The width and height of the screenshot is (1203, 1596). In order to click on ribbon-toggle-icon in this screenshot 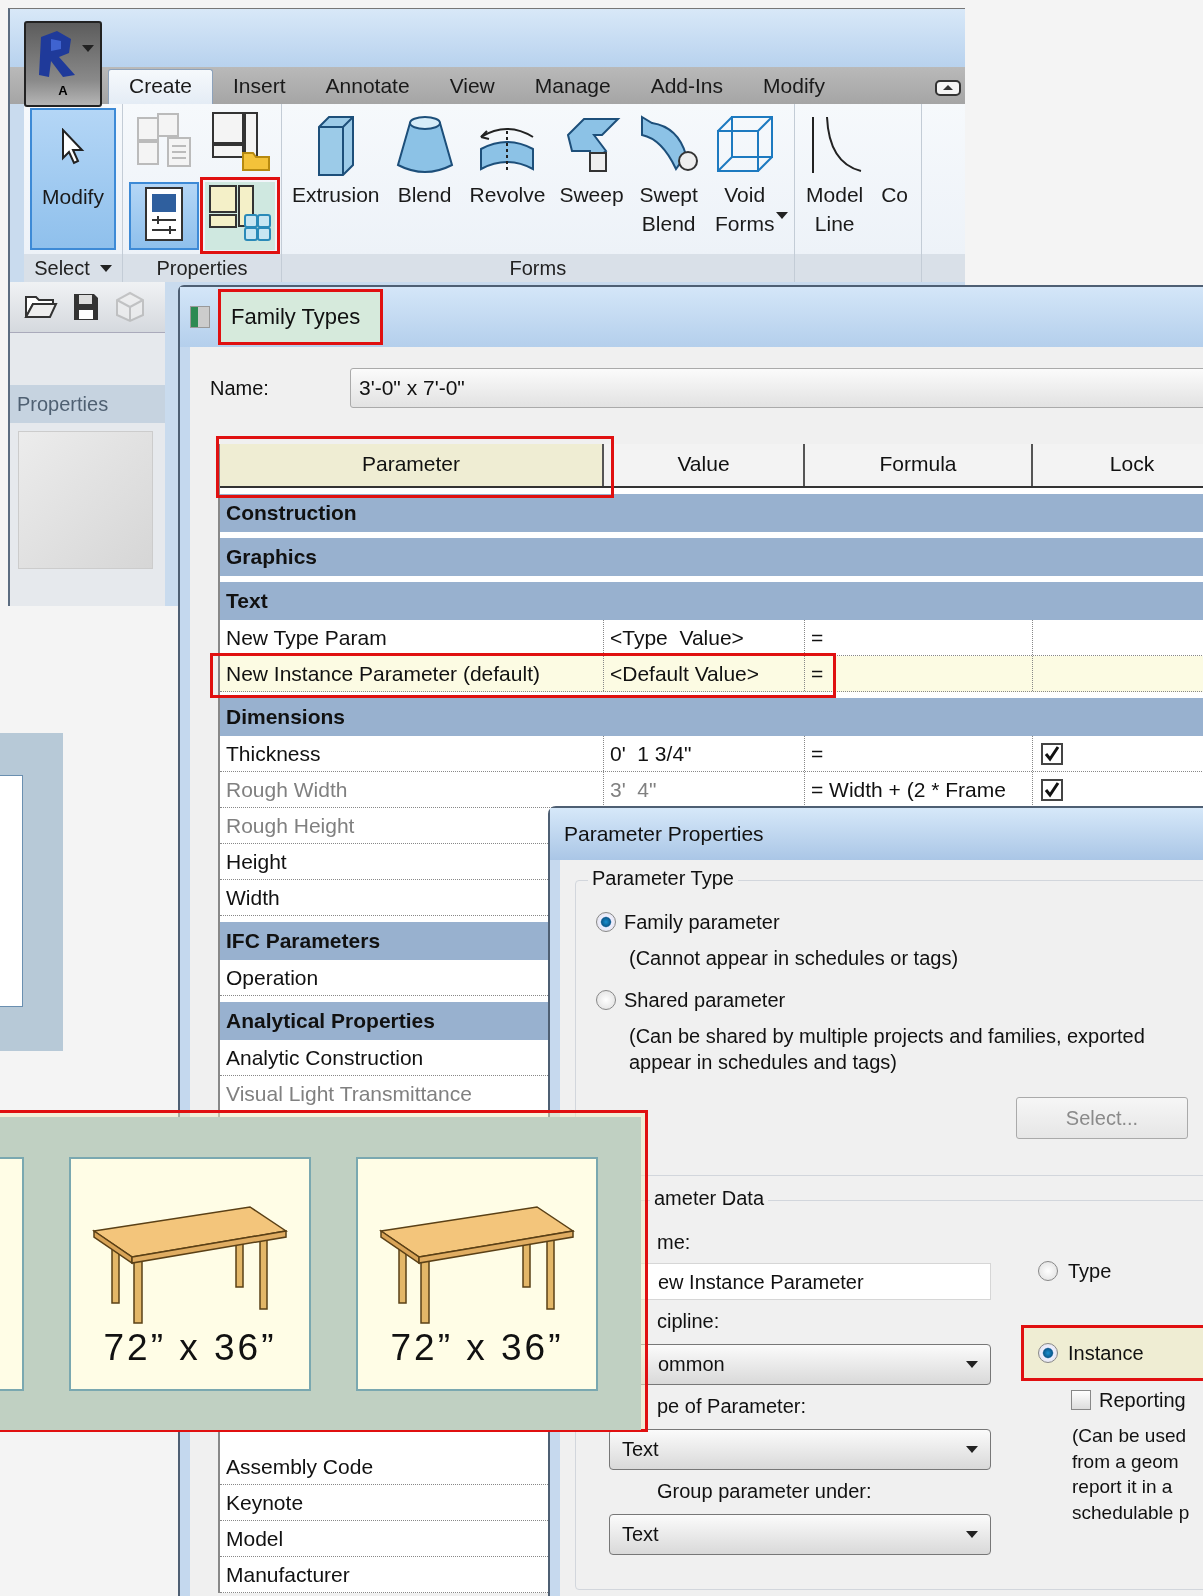, I will do `click(948, 88)`.